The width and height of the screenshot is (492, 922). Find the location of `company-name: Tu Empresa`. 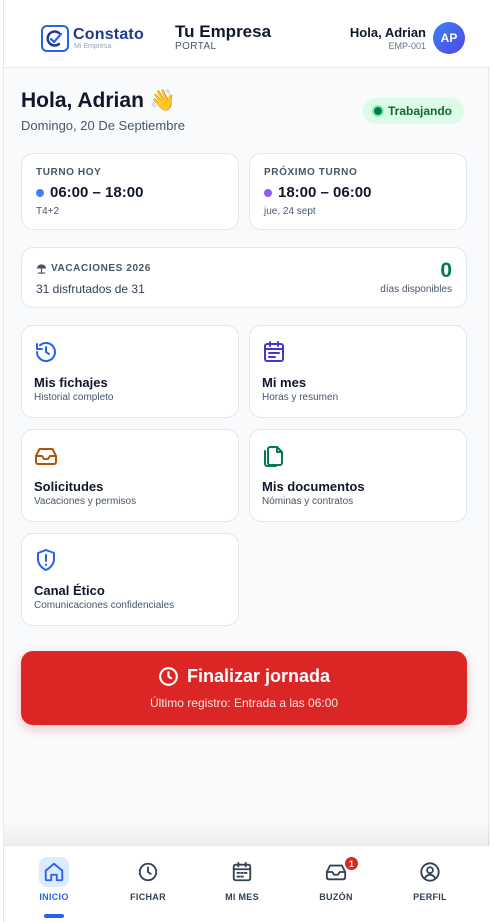

company-name: Tu Empresa is located at coordinates (223, 31).